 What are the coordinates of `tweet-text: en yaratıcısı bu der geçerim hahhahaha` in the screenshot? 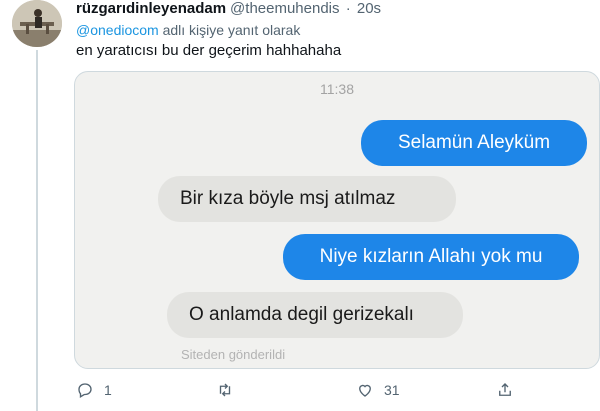 It's located at (209, 50).